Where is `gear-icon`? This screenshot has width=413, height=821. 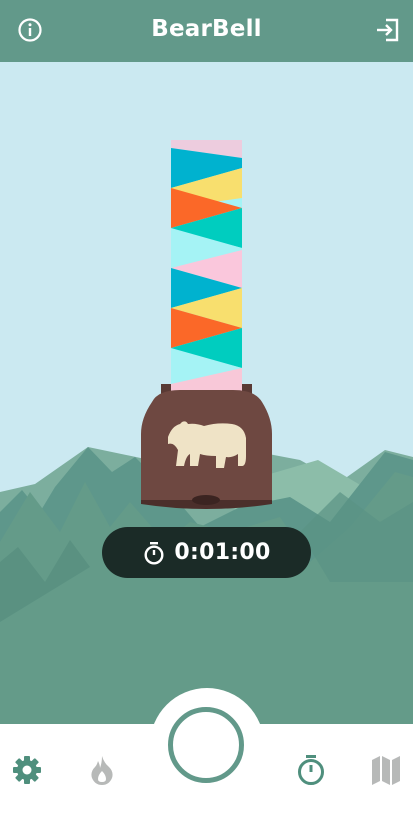
gear-icon is located at coordinates (27, 770).